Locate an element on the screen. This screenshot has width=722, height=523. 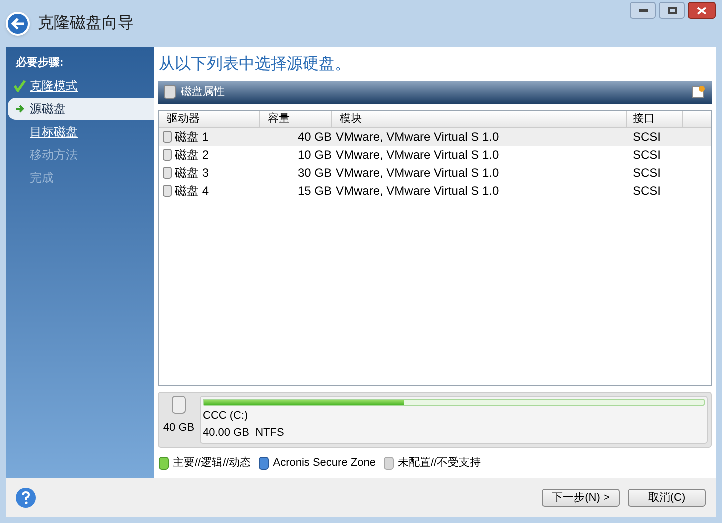
help-icon is located at coordinates (26, 498).